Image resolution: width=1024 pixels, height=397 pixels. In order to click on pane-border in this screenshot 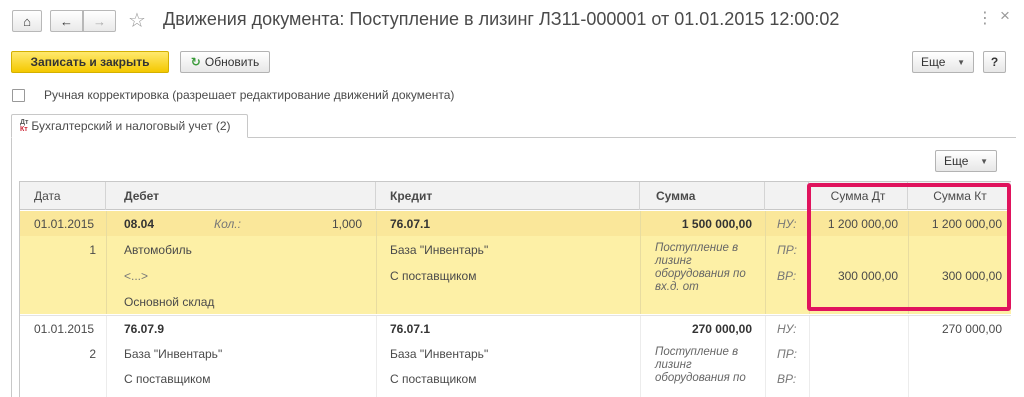, I will do `click(11, 267)`.